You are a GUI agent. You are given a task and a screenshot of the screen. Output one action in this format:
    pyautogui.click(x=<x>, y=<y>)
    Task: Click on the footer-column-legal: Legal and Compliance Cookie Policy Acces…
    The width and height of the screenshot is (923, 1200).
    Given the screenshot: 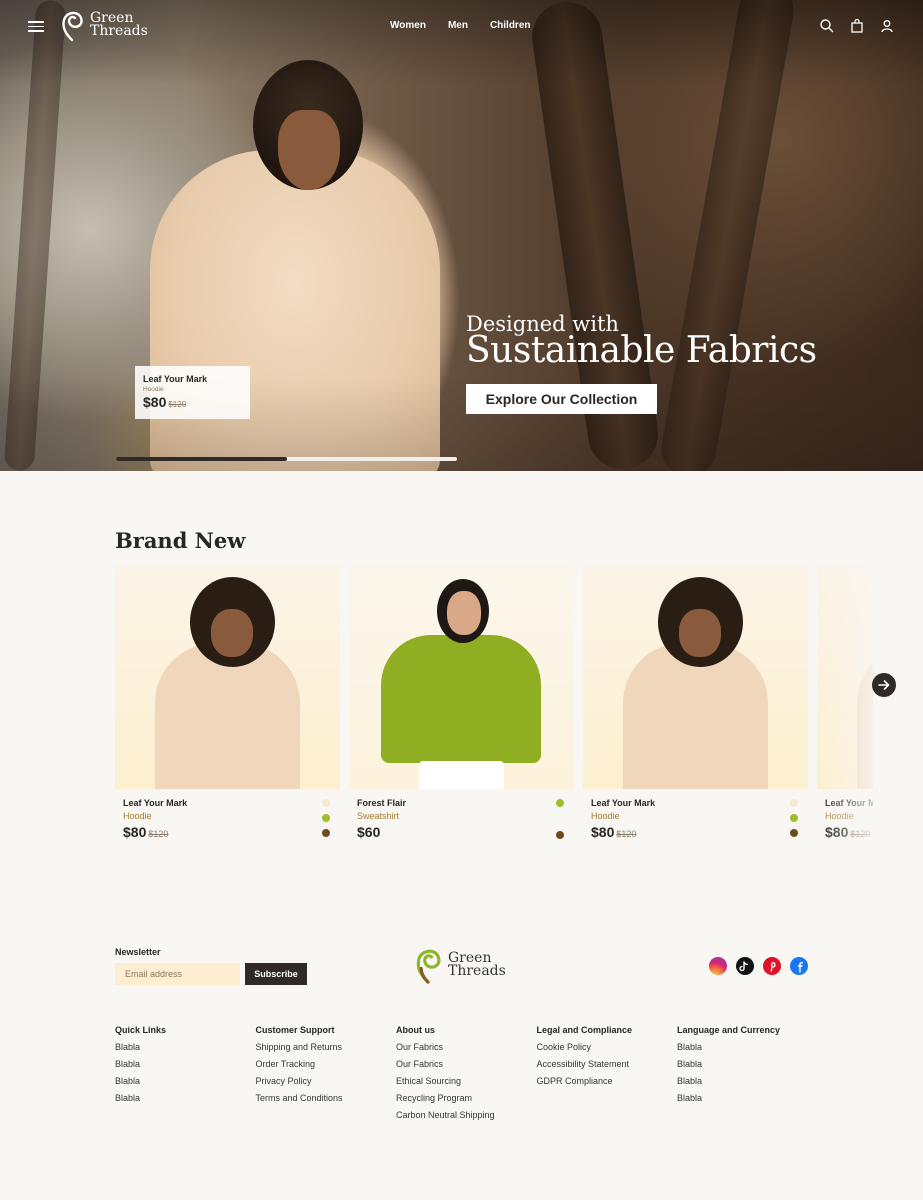 What is the action you would take?
    pyautogui.click(x=607, y=1076)
    